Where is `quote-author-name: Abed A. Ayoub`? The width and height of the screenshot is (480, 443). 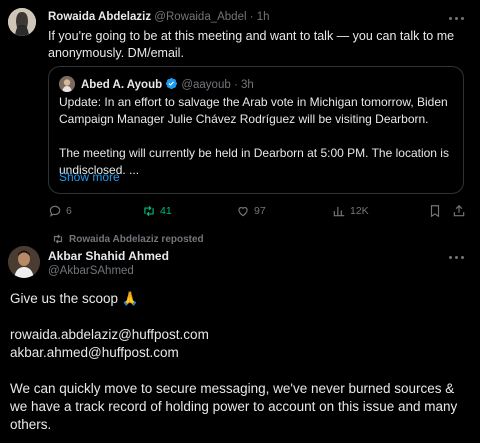
quote-author-name: Abed A. Ayoub is located at coordinates (122, 85).